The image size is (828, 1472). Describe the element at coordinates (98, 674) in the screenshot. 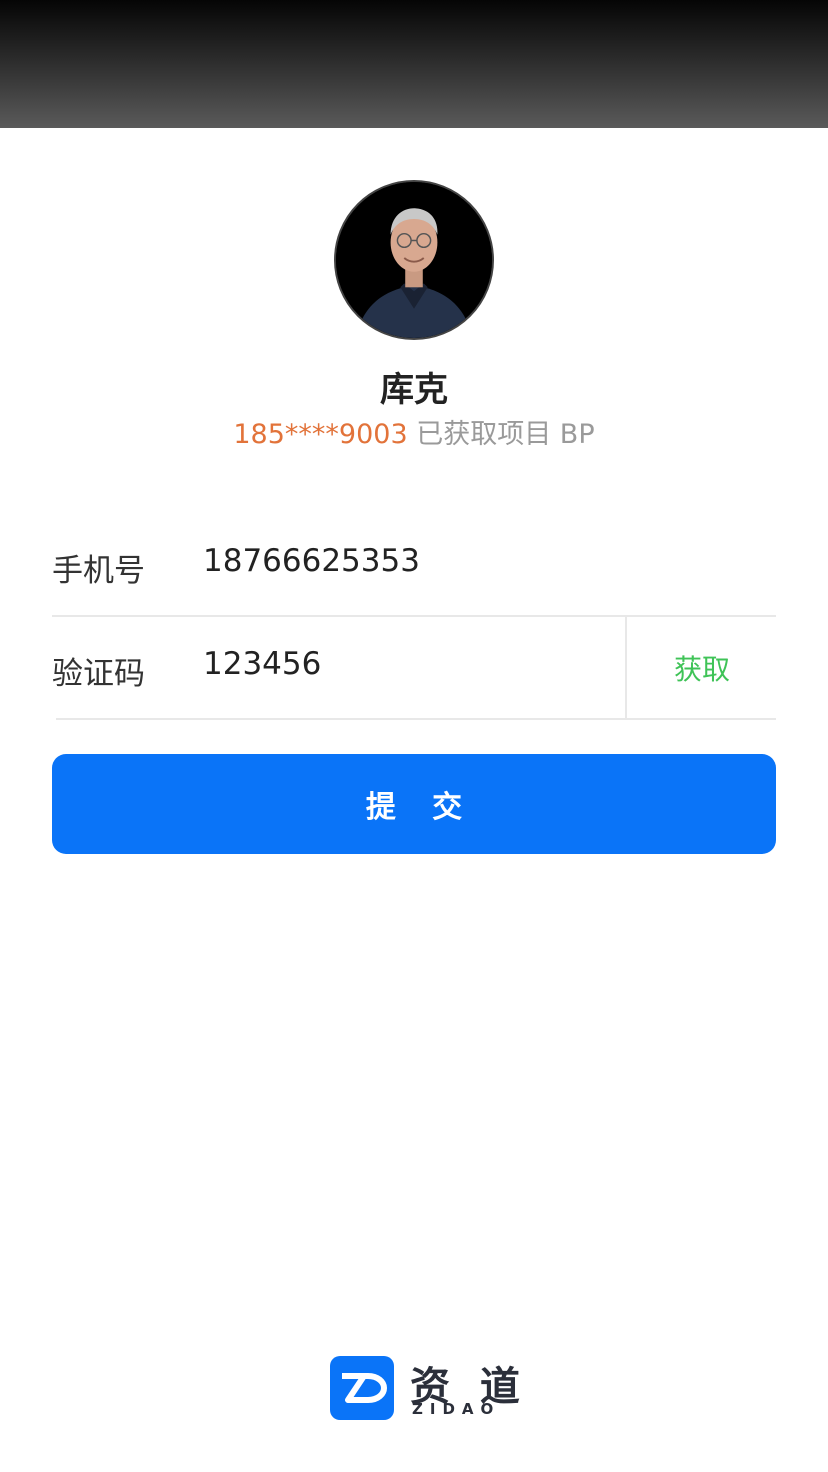

I see `code-label: 验证码` at that location.